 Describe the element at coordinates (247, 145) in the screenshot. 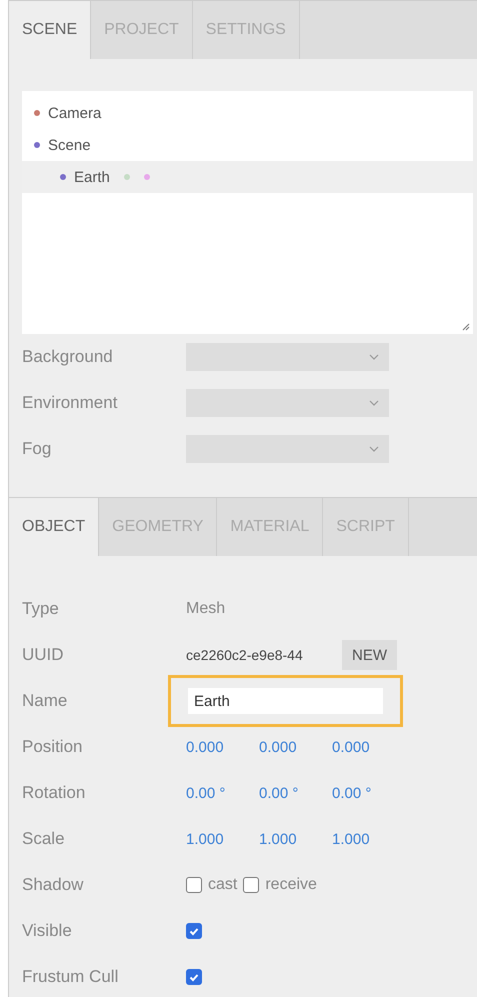

I see `outliner-item: Scene` at that location.